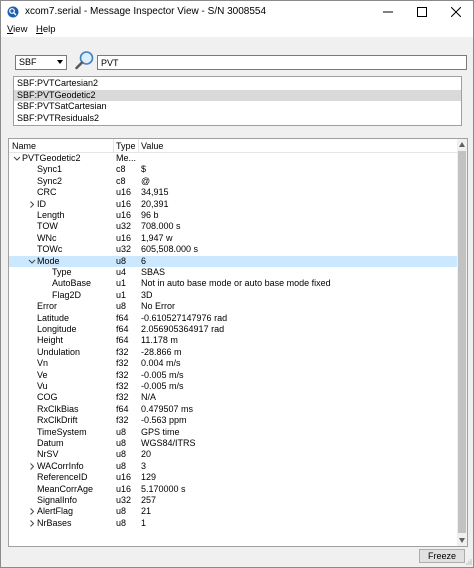 The width and height of the screenshot is (474, 568). I want to click on freeze-button: Freeze, so click(442, 556).